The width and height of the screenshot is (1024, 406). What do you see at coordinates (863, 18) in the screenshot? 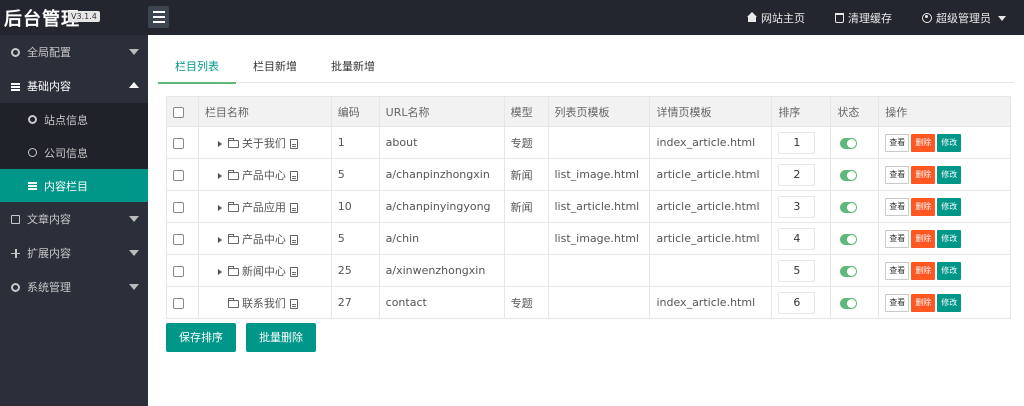
I see `clear-cache-link: 清理缓存` at bounding box center [863, 18].